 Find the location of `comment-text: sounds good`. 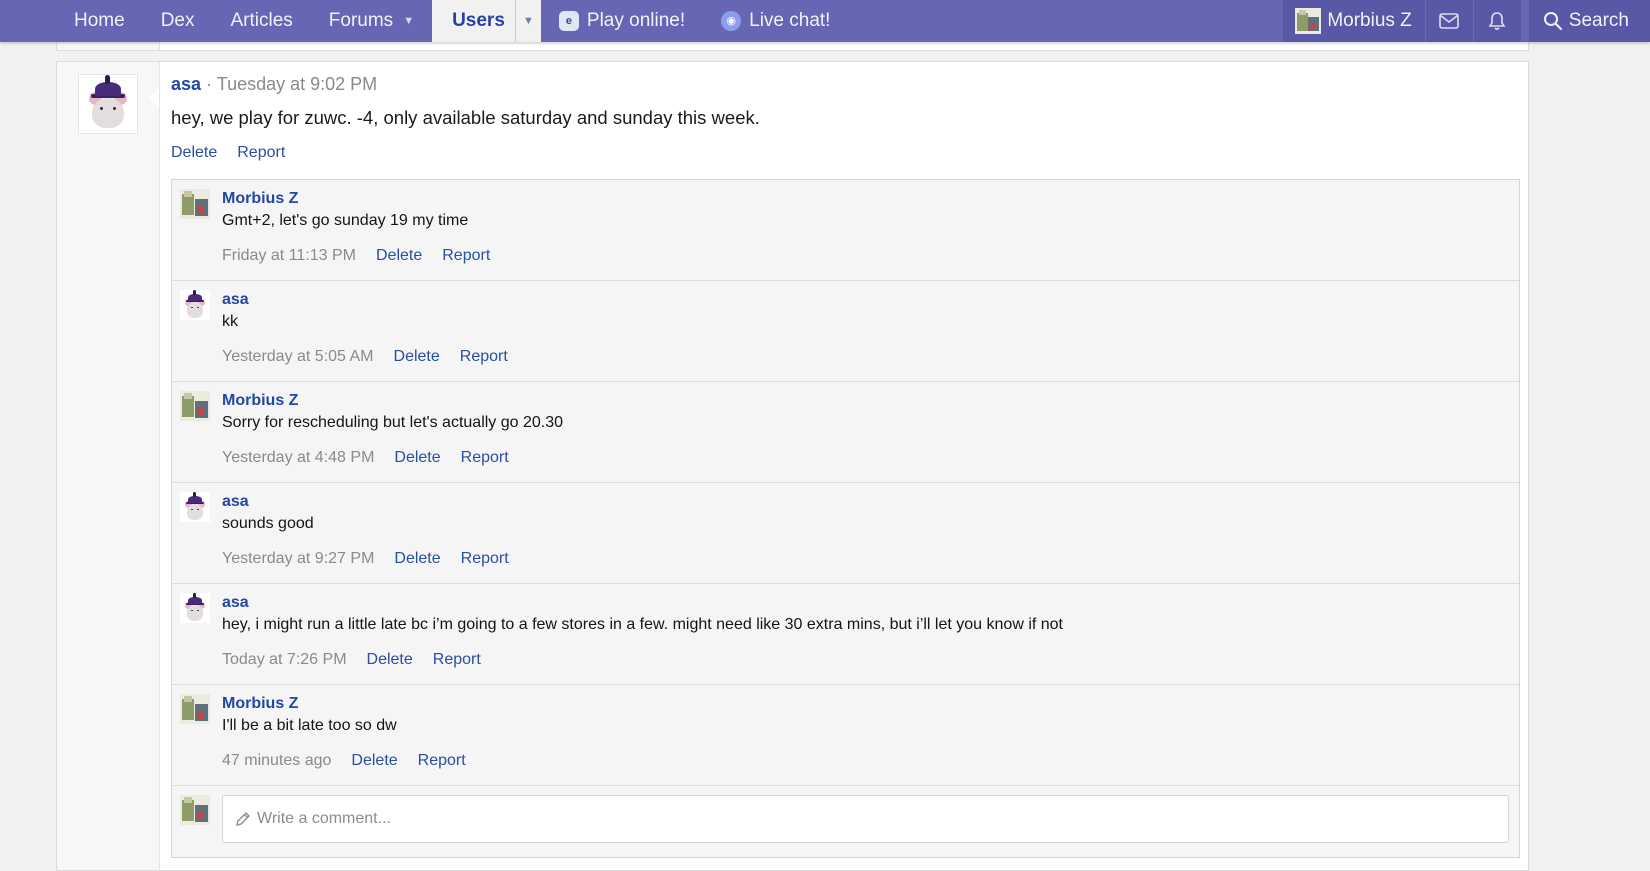

comment-text: sounds good is located at coordinates (268, 523).